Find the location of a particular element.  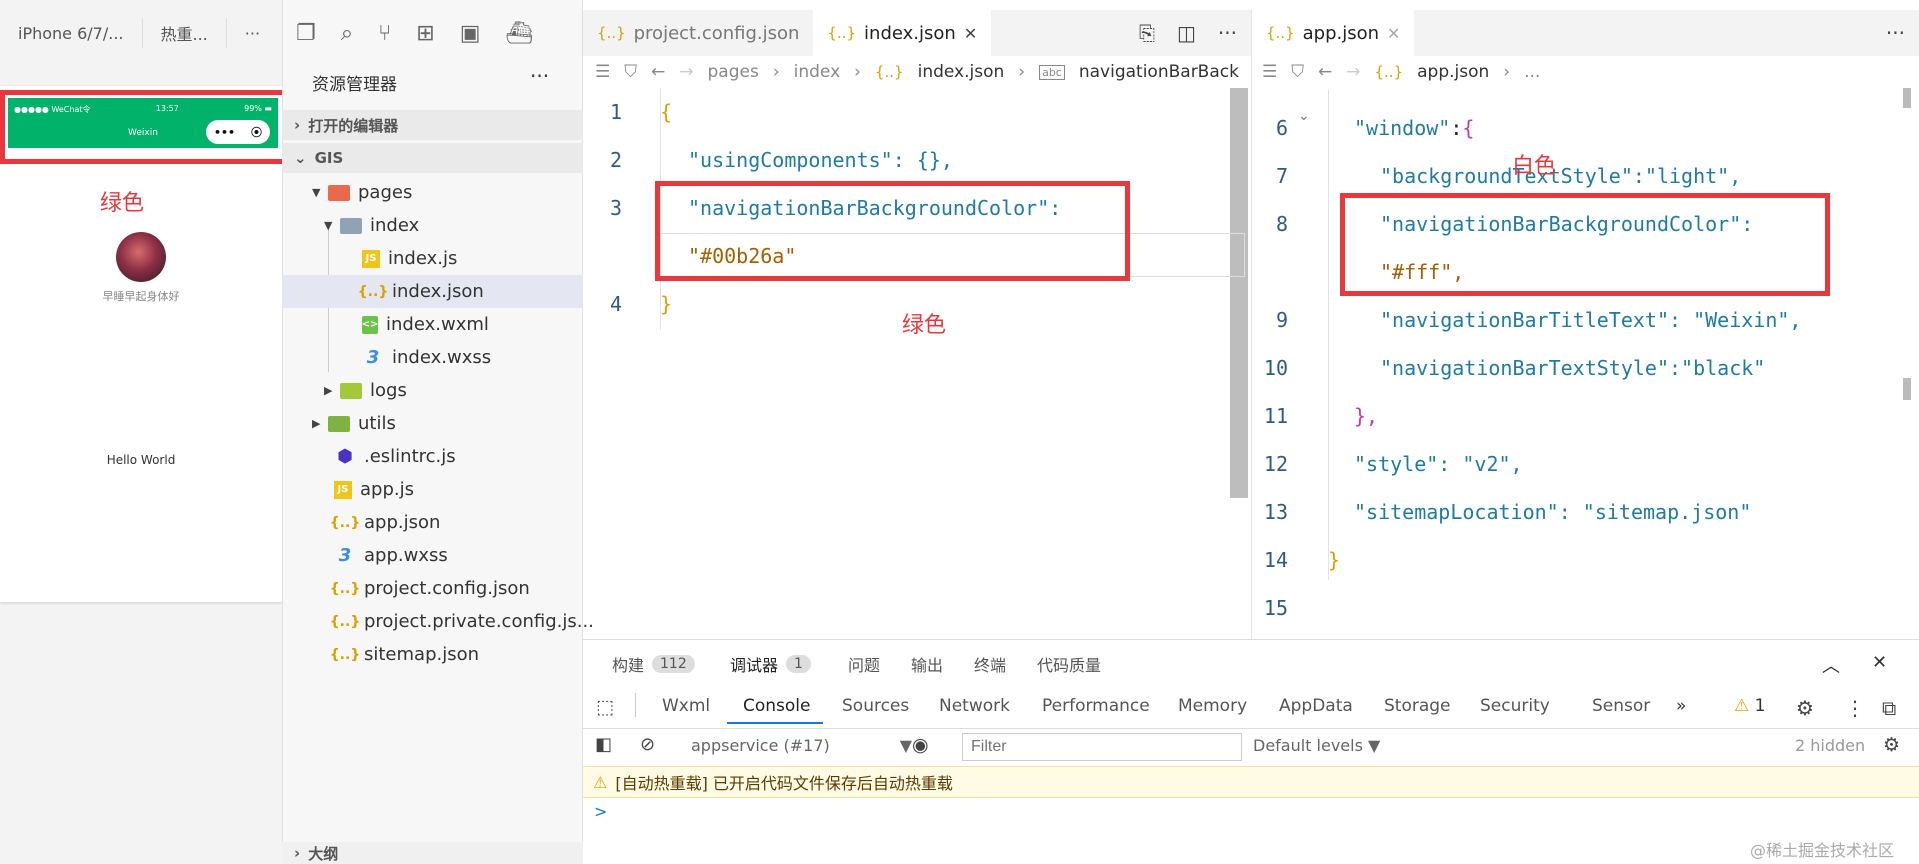

eye-icon: ◉ is located at coordinates (920, 745).